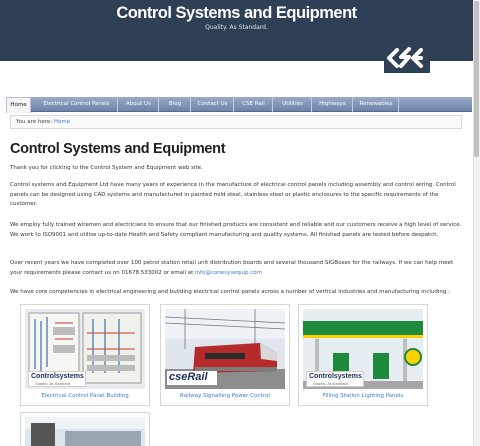  I want to click on page-title: Control Systems and Equipment, so click(118, 149).